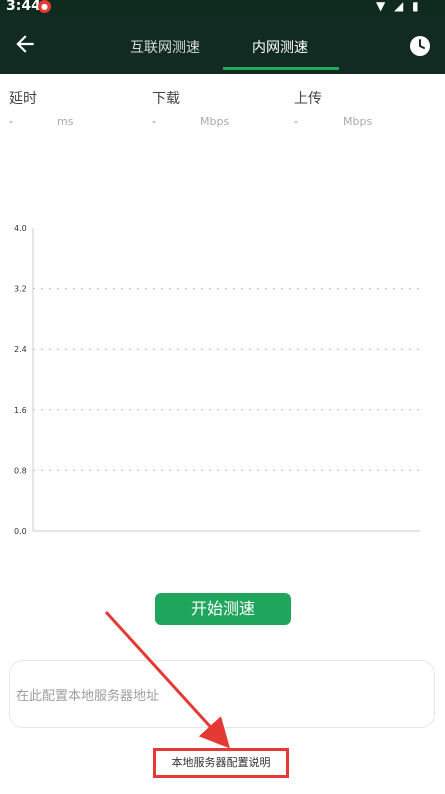 This screenshot has height=794, width=445. I want to click on y-tick-label: 3.2, so click(20, 289).